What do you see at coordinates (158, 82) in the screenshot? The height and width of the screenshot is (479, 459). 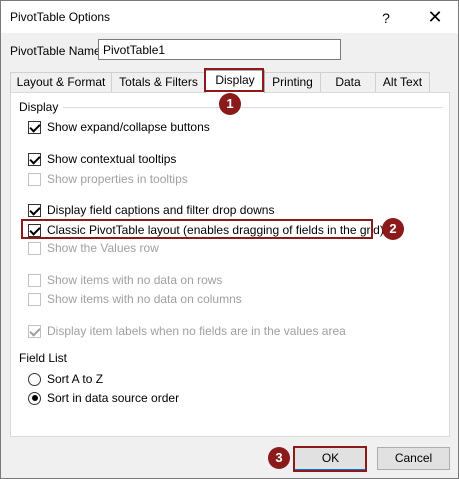 I see `tab-totals-filters: Totals & Filters` at bounding box center [158, 82].